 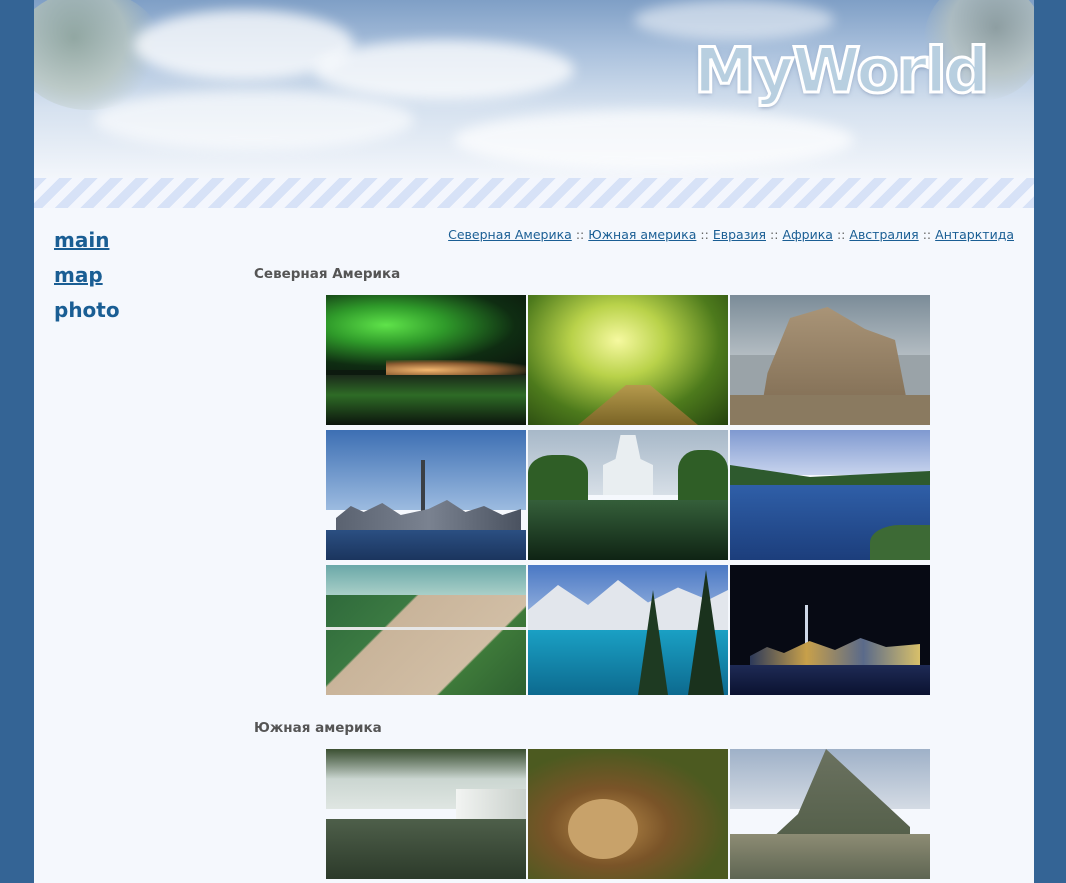 What do you see at coordinates (830, 814) in the screenshot?
I see `machu-picchu-photo` at bounding box center [830, 814].